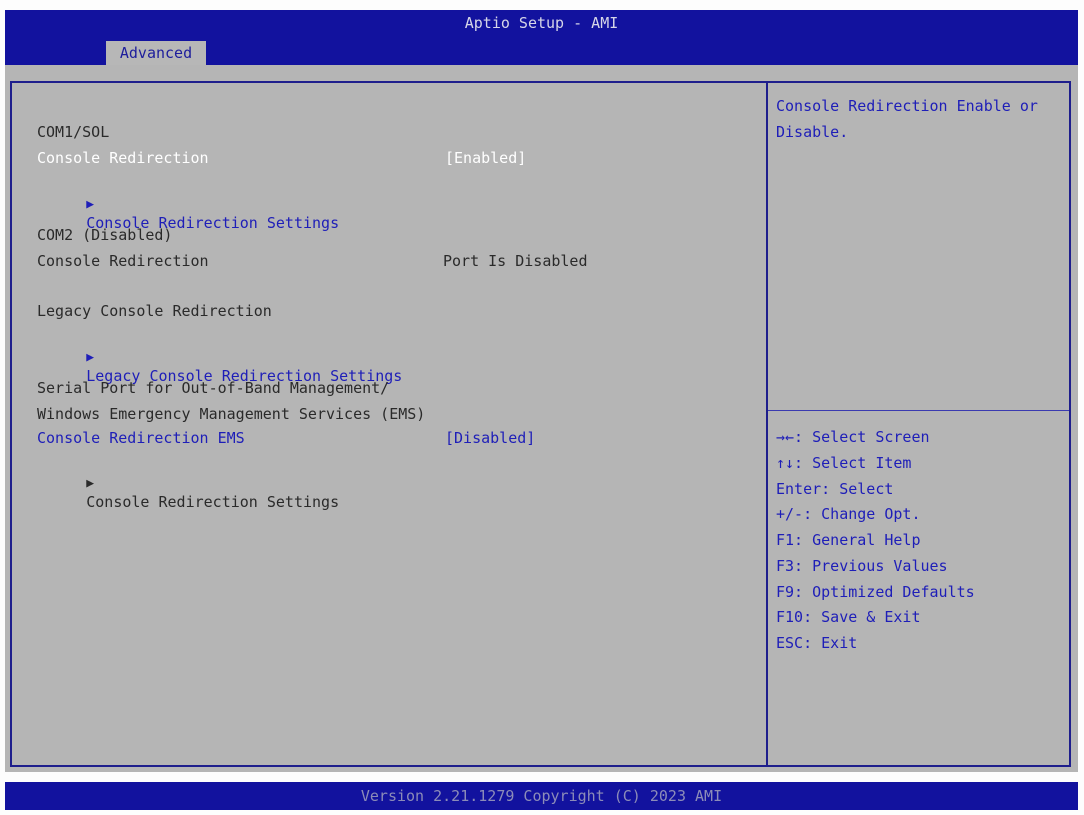 This screenshot has width=1084, height=815. I want to click on help-key-select-screen: →←: Select Screen, so click(853, 437).